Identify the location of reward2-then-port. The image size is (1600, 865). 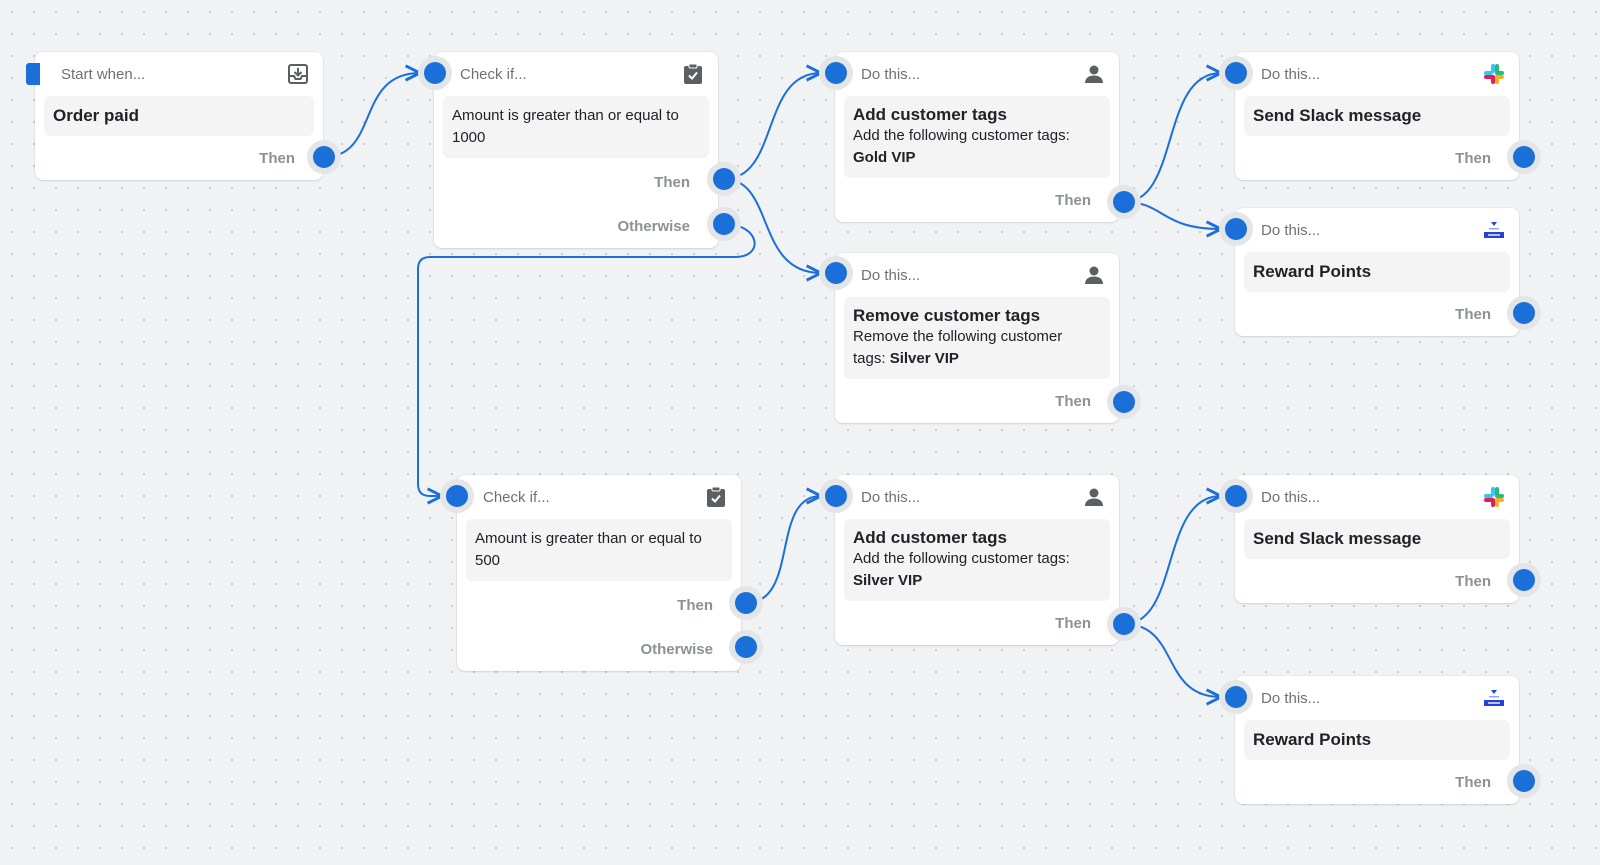
(1524, 781).